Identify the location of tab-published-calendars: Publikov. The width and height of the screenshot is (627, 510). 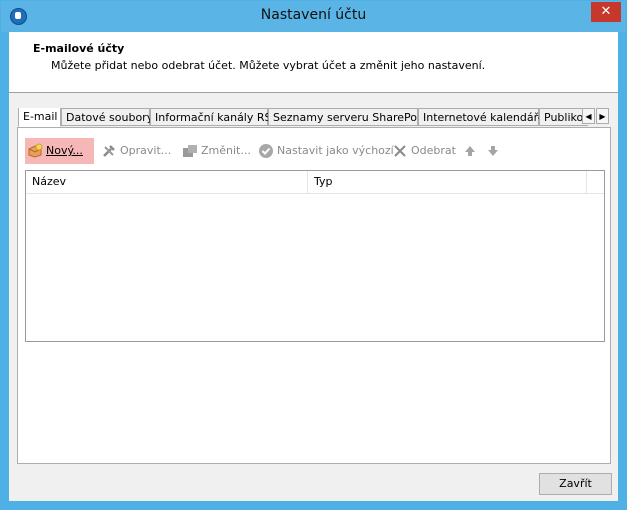
(563, 117).